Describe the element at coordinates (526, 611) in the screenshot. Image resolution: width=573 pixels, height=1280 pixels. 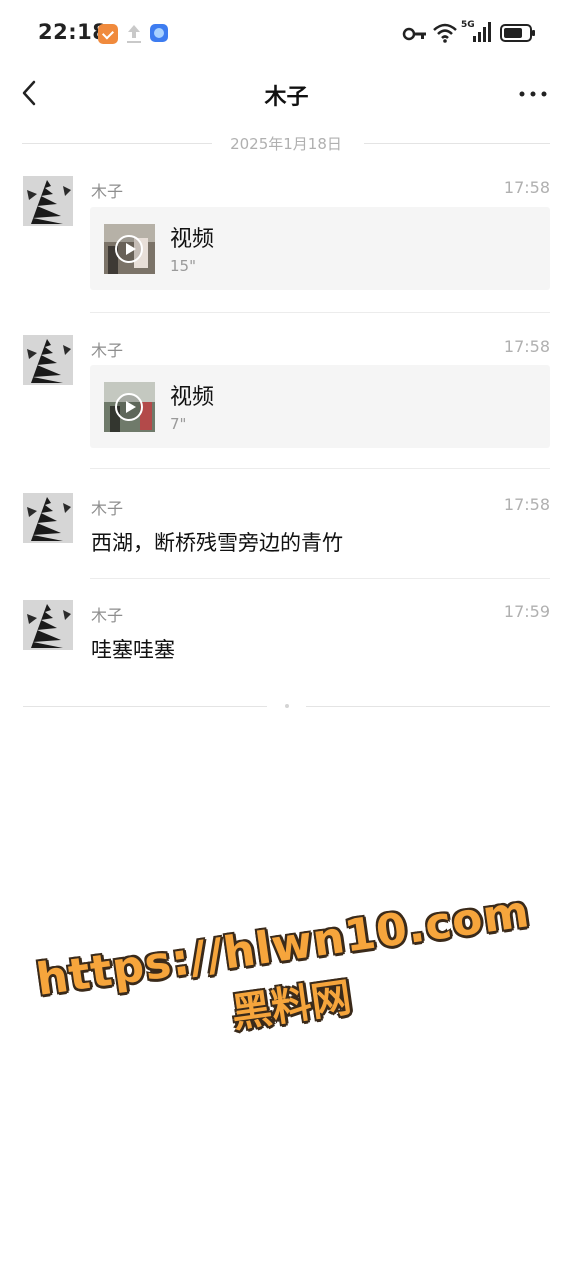
I see `message-time: 17:59` at that location.